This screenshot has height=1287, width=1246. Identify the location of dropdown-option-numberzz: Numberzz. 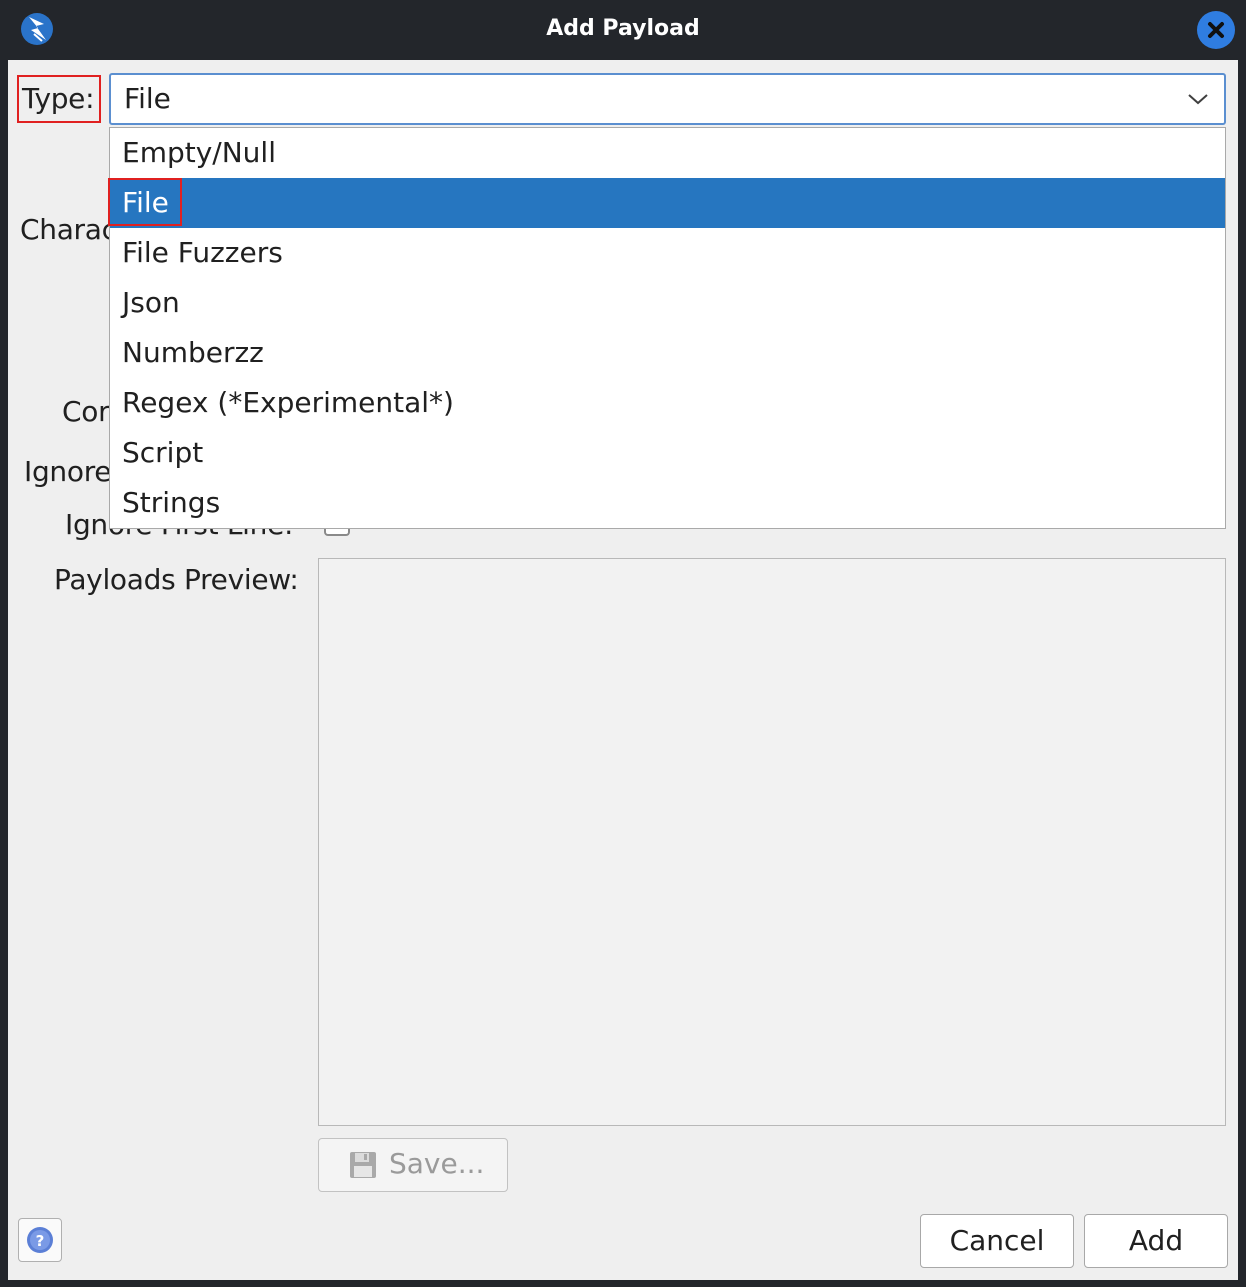
(667, 353).